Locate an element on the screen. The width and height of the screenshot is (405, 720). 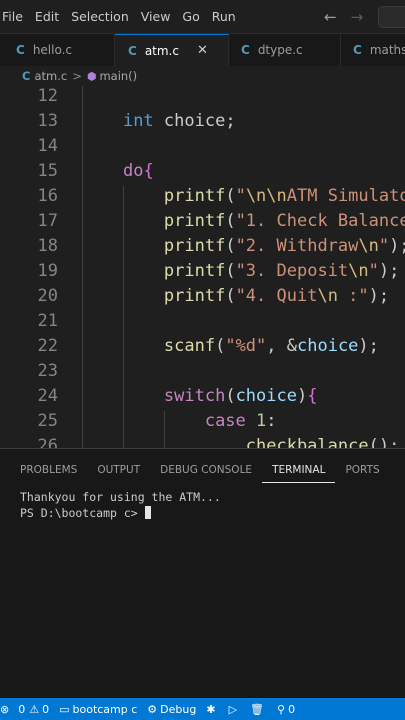
panel-tab-problems: PROBLEMS is located at coordinates (43, 471).